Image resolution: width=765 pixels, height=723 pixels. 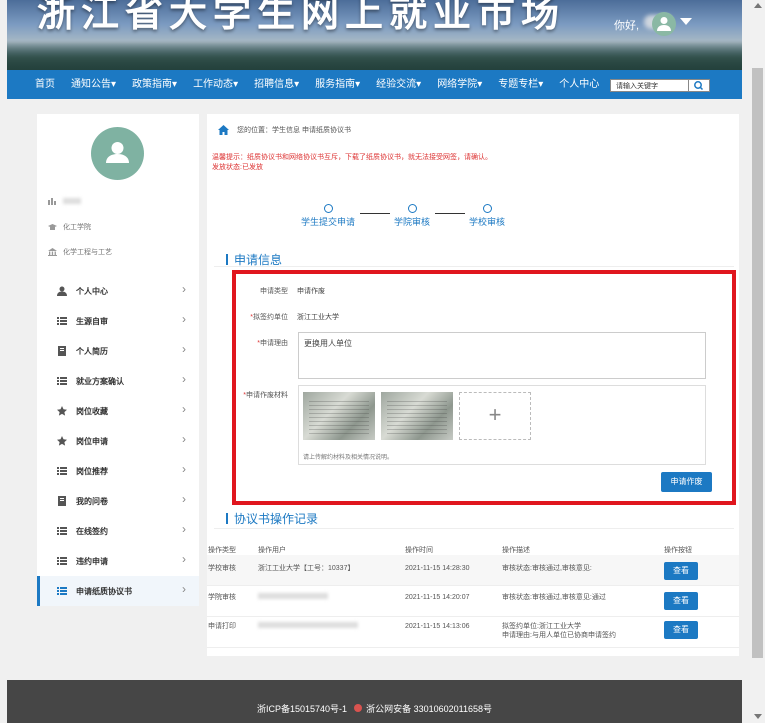 What do you see at coordinates (62, 501) in the screenshot?
I see `document-icon` at bounding box center [62, 501].